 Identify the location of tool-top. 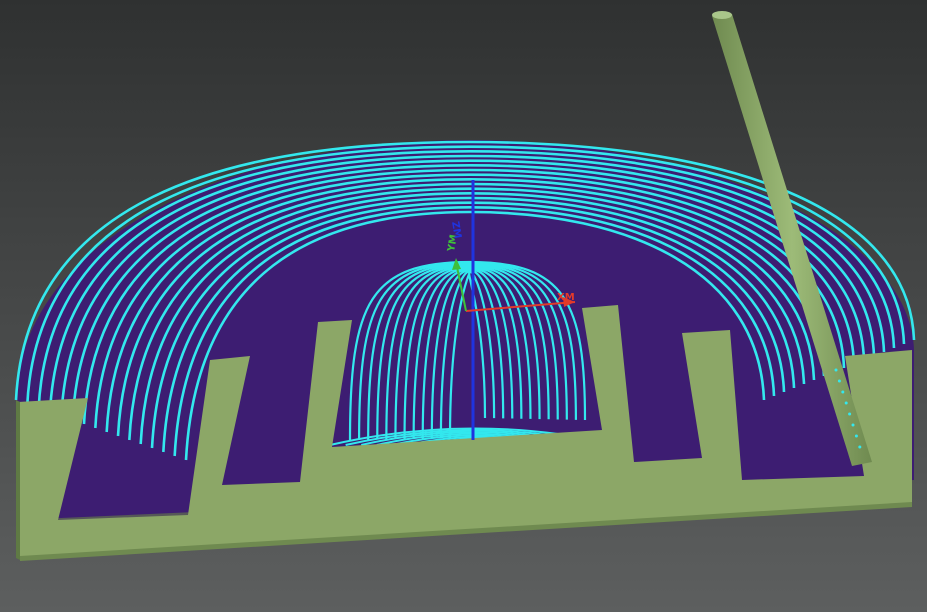
(722, 15).